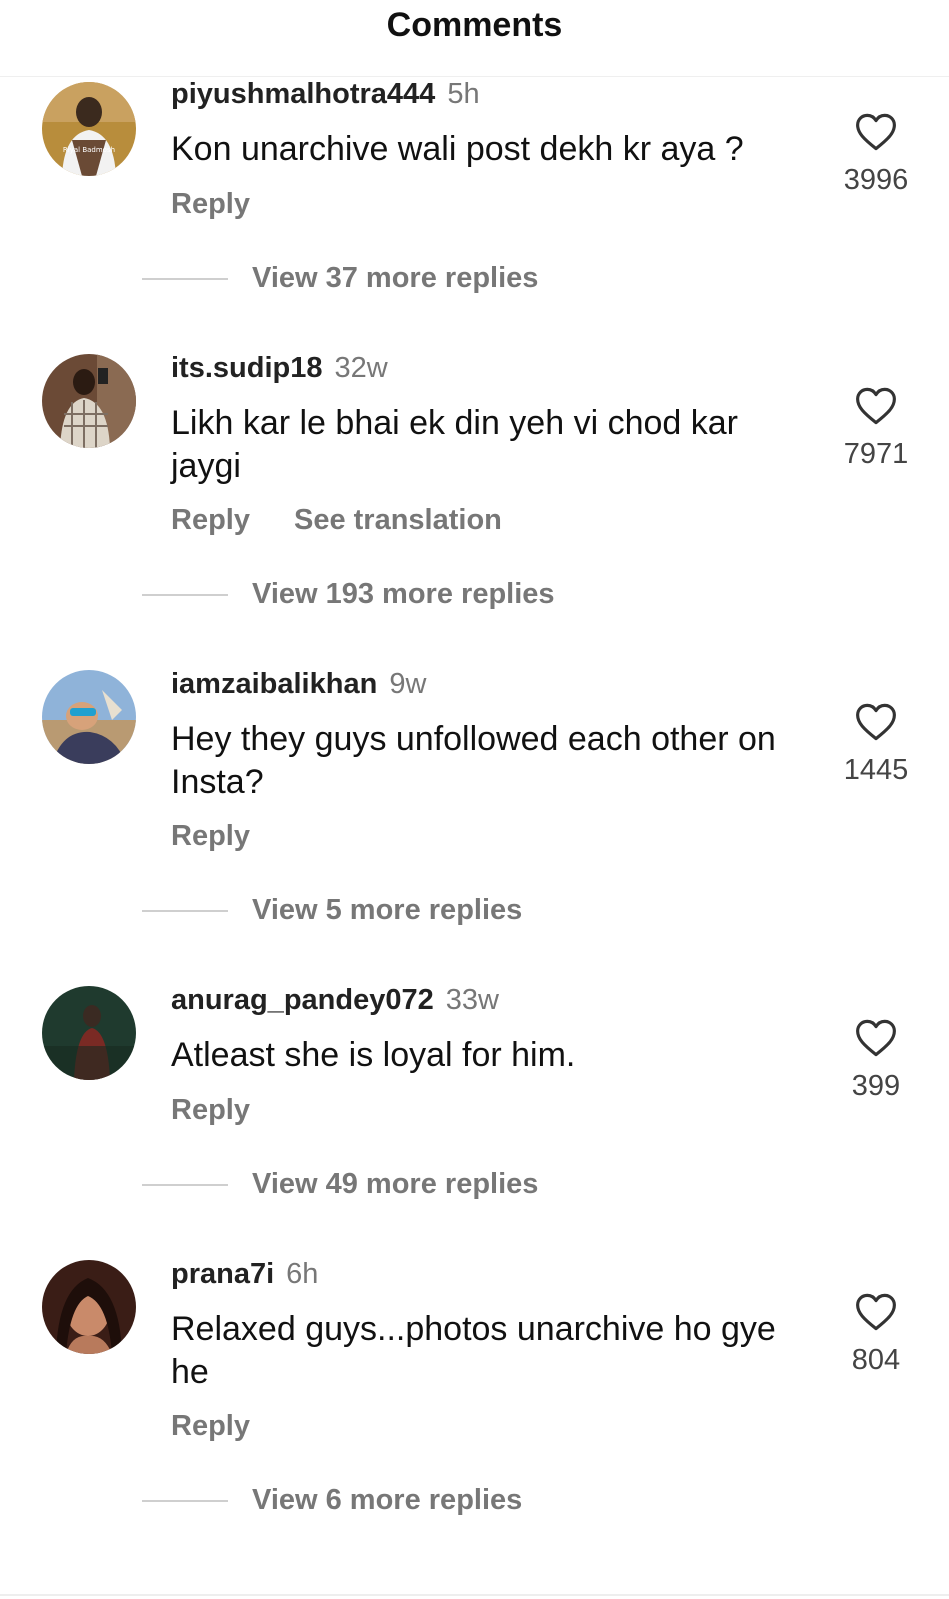 The image size is (949, 1599). What do you see at coordinates (302, 1274) in the screenshot?
I see `timestamp: 6h` at bounding box center [302, 1274].